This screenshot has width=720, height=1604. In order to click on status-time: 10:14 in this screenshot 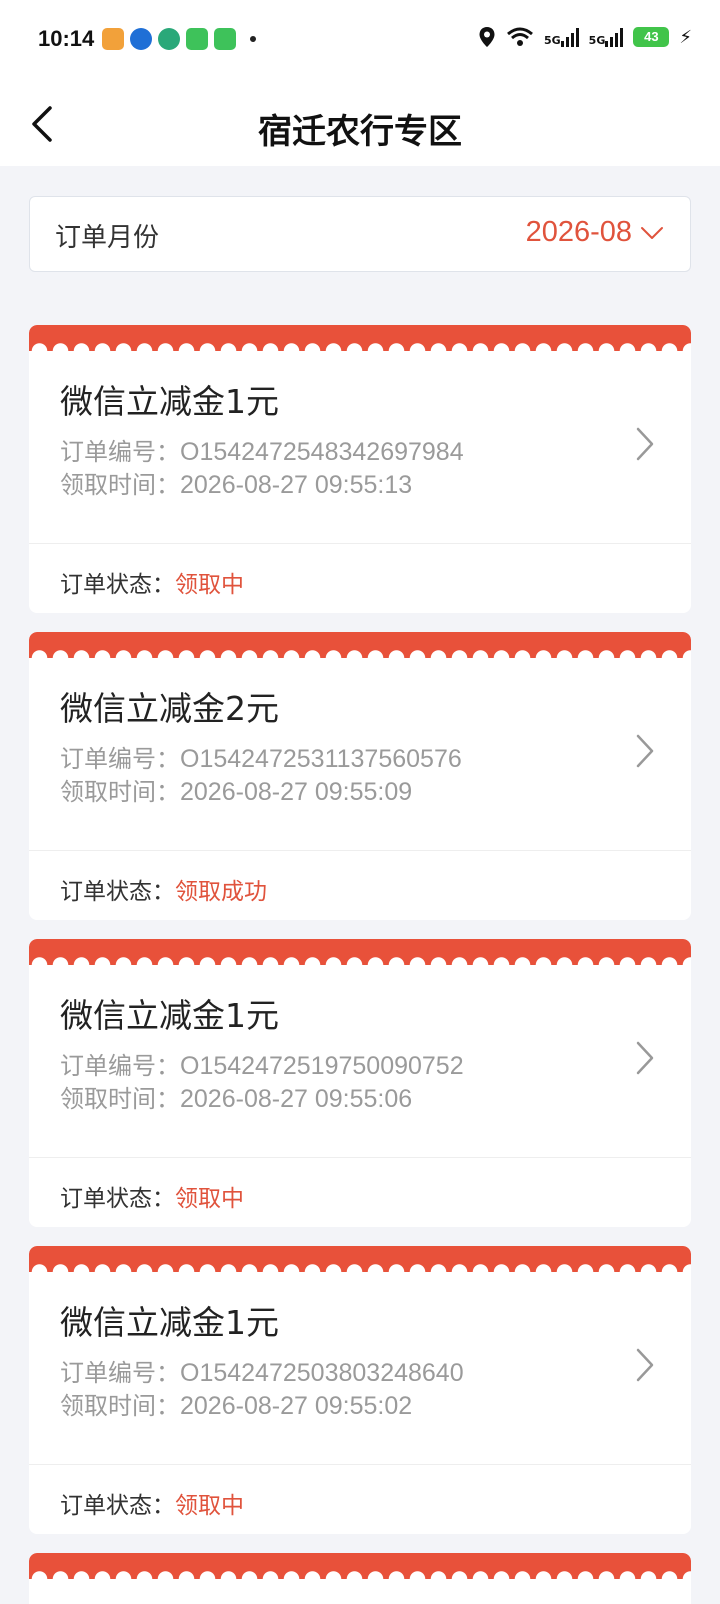, I will do `click(66, 38)`.